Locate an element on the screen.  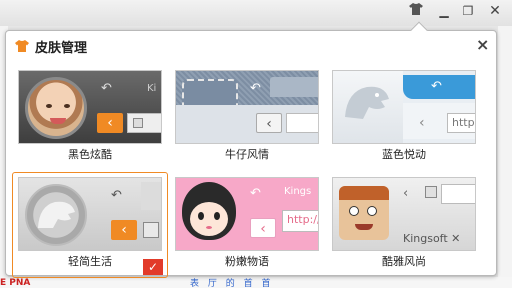
panel-title: 皮肤管理 is located at coordinates (61, 48).